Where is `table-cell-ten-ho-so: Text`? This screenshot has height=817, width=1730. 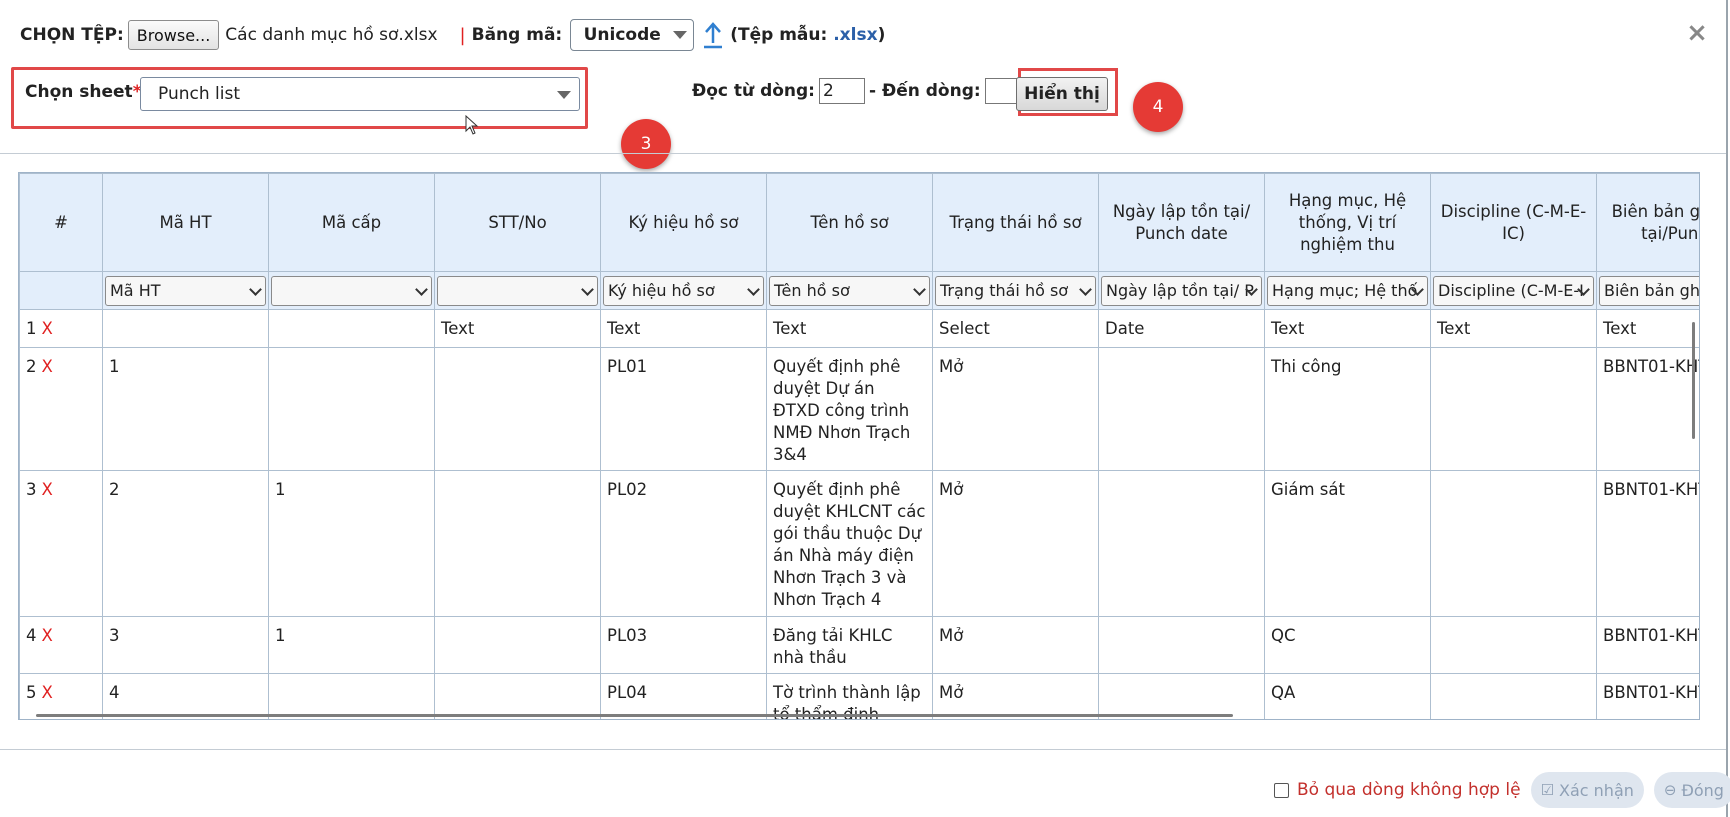 table-cell-ten-ho-so: Text is located at coordinates (849, 328).